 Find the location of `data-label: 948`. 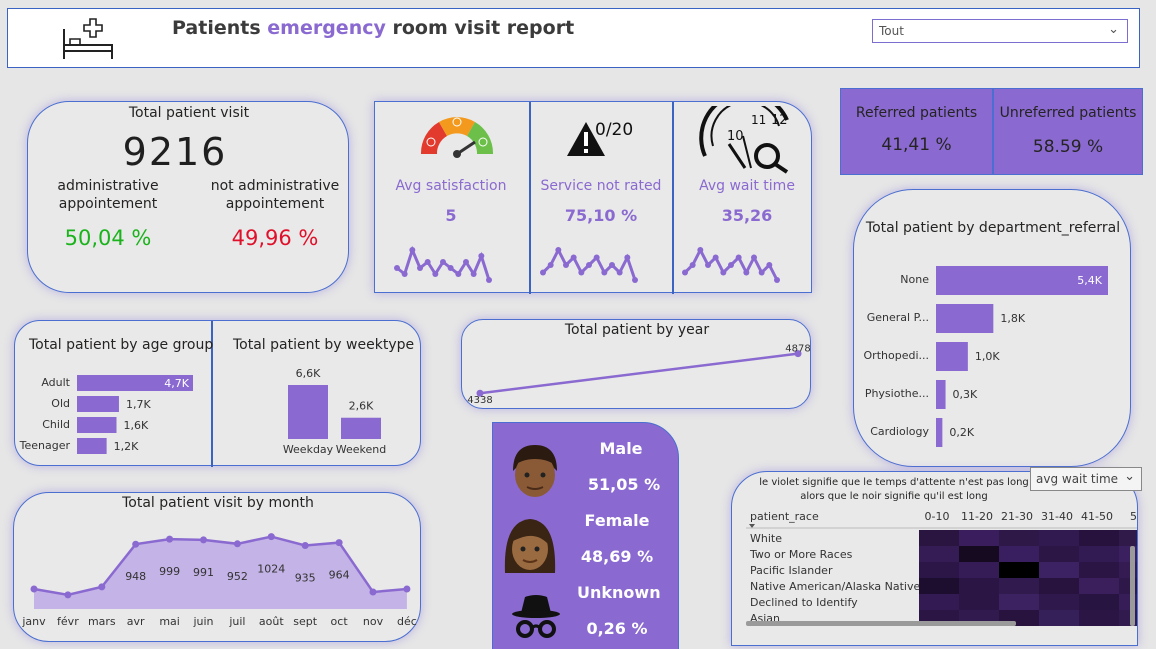

data-label: 948 is located at coordinates (135, 576).